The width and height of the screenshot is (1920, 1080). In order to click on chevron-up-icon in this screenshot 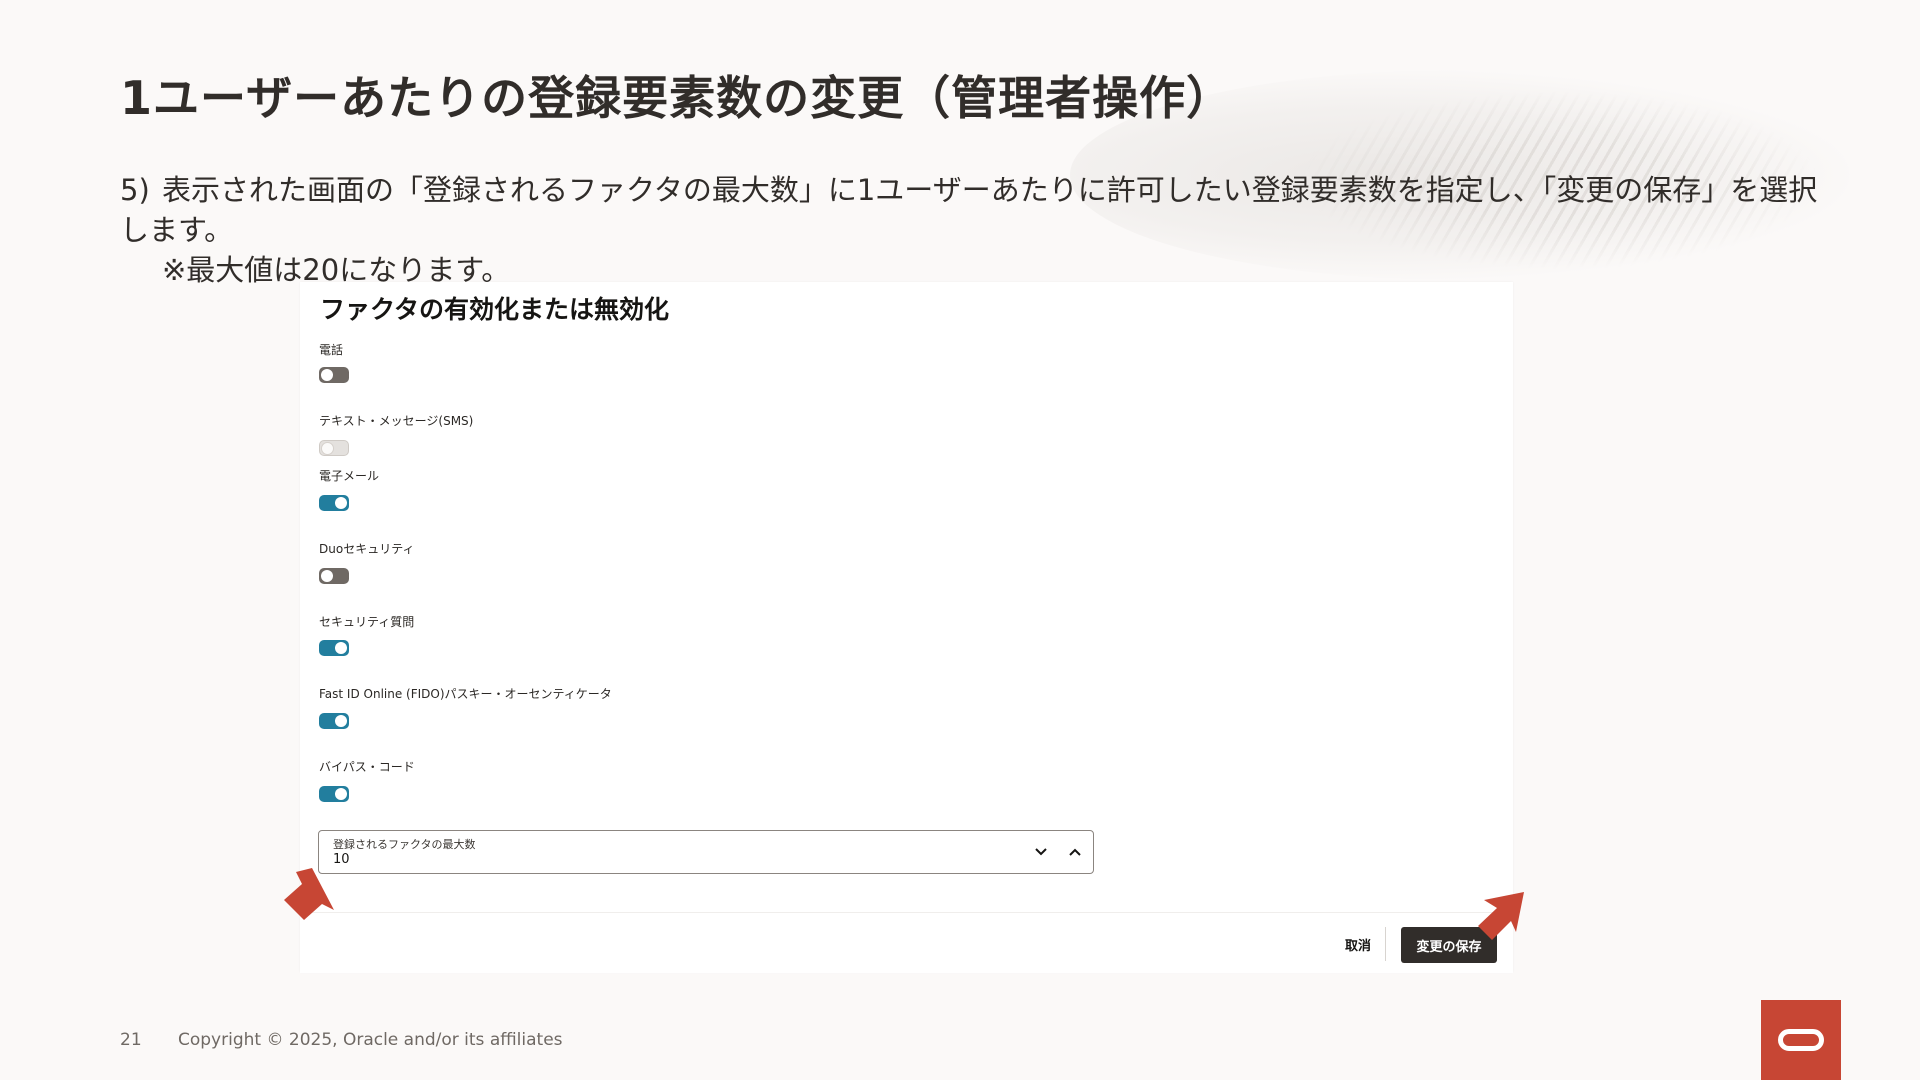, I will do `click(1075, 850)`.